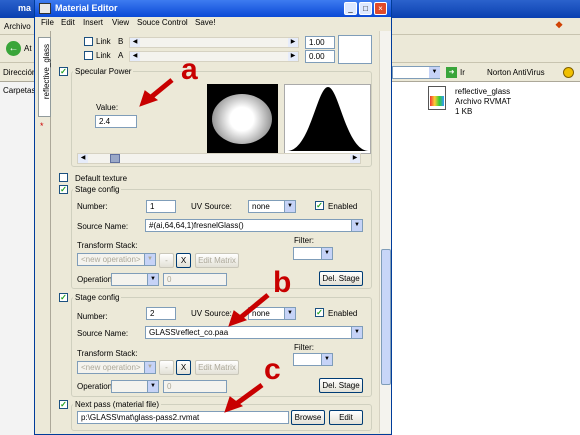  Describe the element at coordinates (282, 282) in the screenshot. I see `annotation-b: b` at that location.